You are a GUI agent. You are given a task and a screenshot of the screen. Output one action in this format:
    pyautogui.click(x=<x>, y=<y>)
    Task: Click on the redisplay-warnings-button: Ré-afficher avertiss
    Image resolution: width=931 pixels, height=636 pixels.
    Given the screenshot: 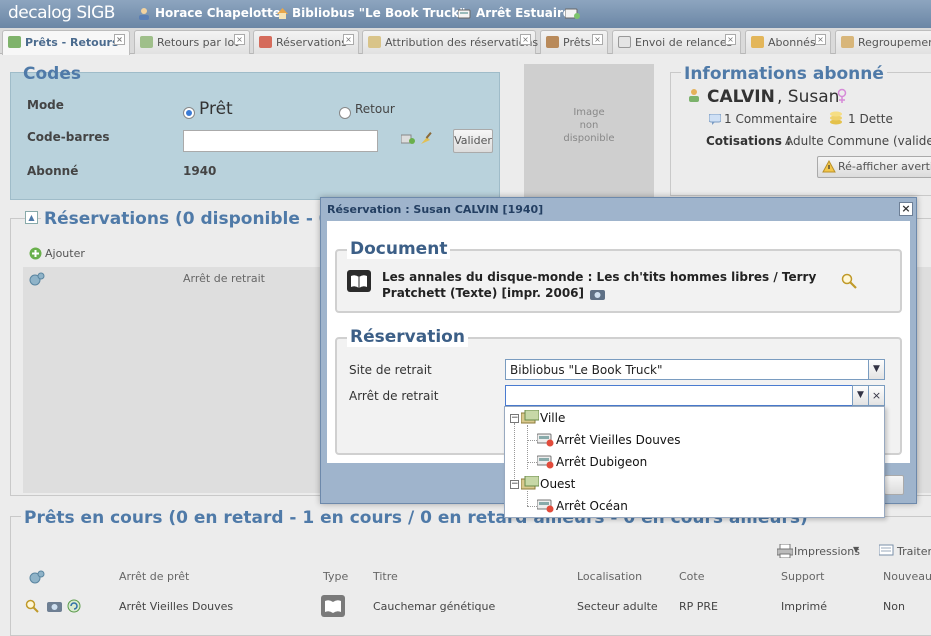 What is the action you would take?
    pyautogui.click(x=874, y=167)
    